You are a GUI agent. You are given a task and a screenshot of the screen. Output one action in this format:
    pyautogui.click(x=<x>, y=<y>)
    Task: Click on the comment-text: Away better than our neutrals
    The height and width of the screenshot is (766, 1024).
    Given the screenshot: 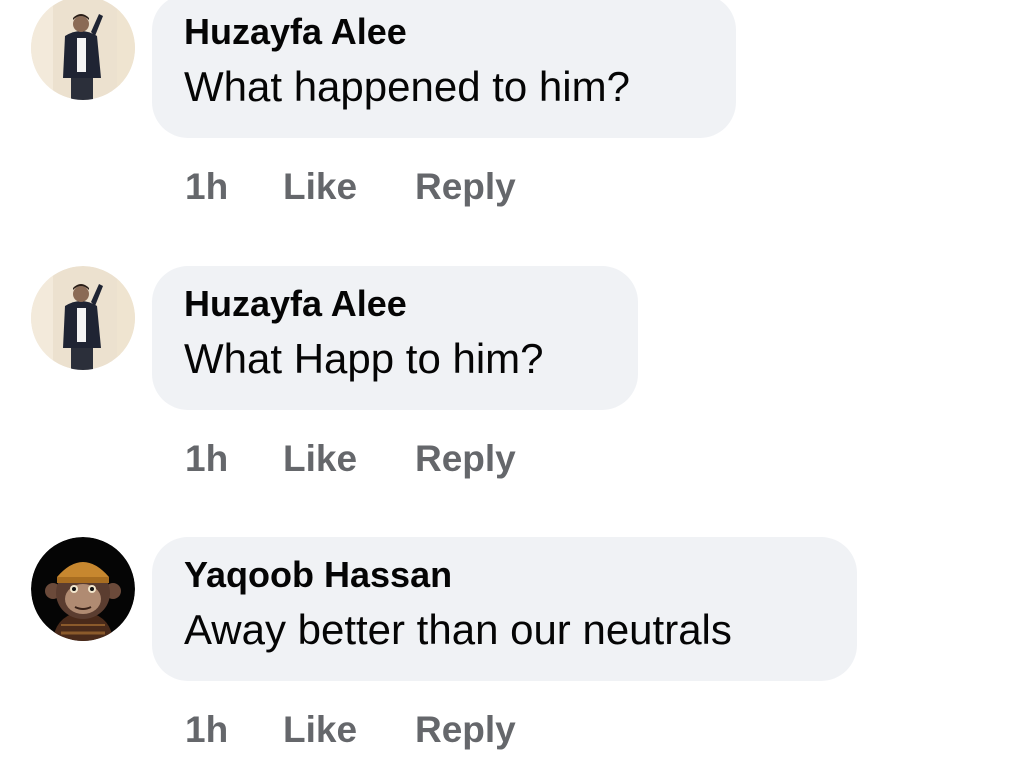 What is the action you would take?
    pyautogui.click(x=458, y=629)
    